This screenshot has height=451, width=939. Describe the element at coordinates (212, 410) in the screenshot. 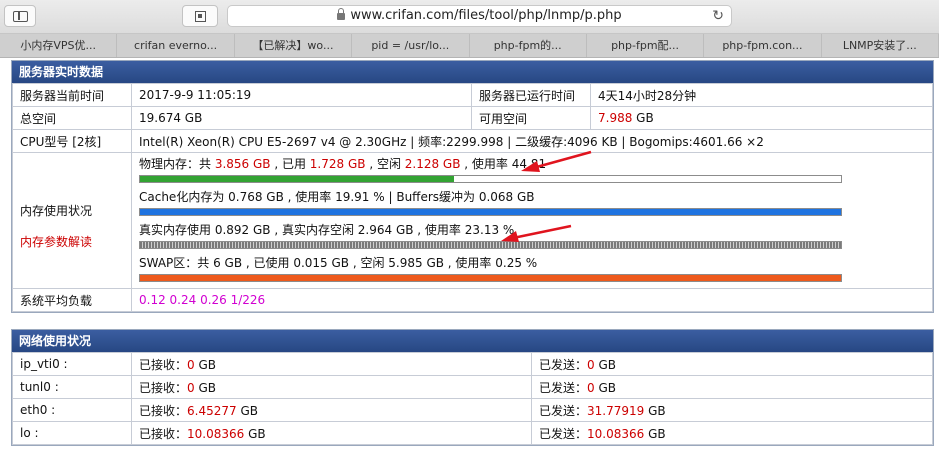

I see `recv-value: 6.45277` at that location.